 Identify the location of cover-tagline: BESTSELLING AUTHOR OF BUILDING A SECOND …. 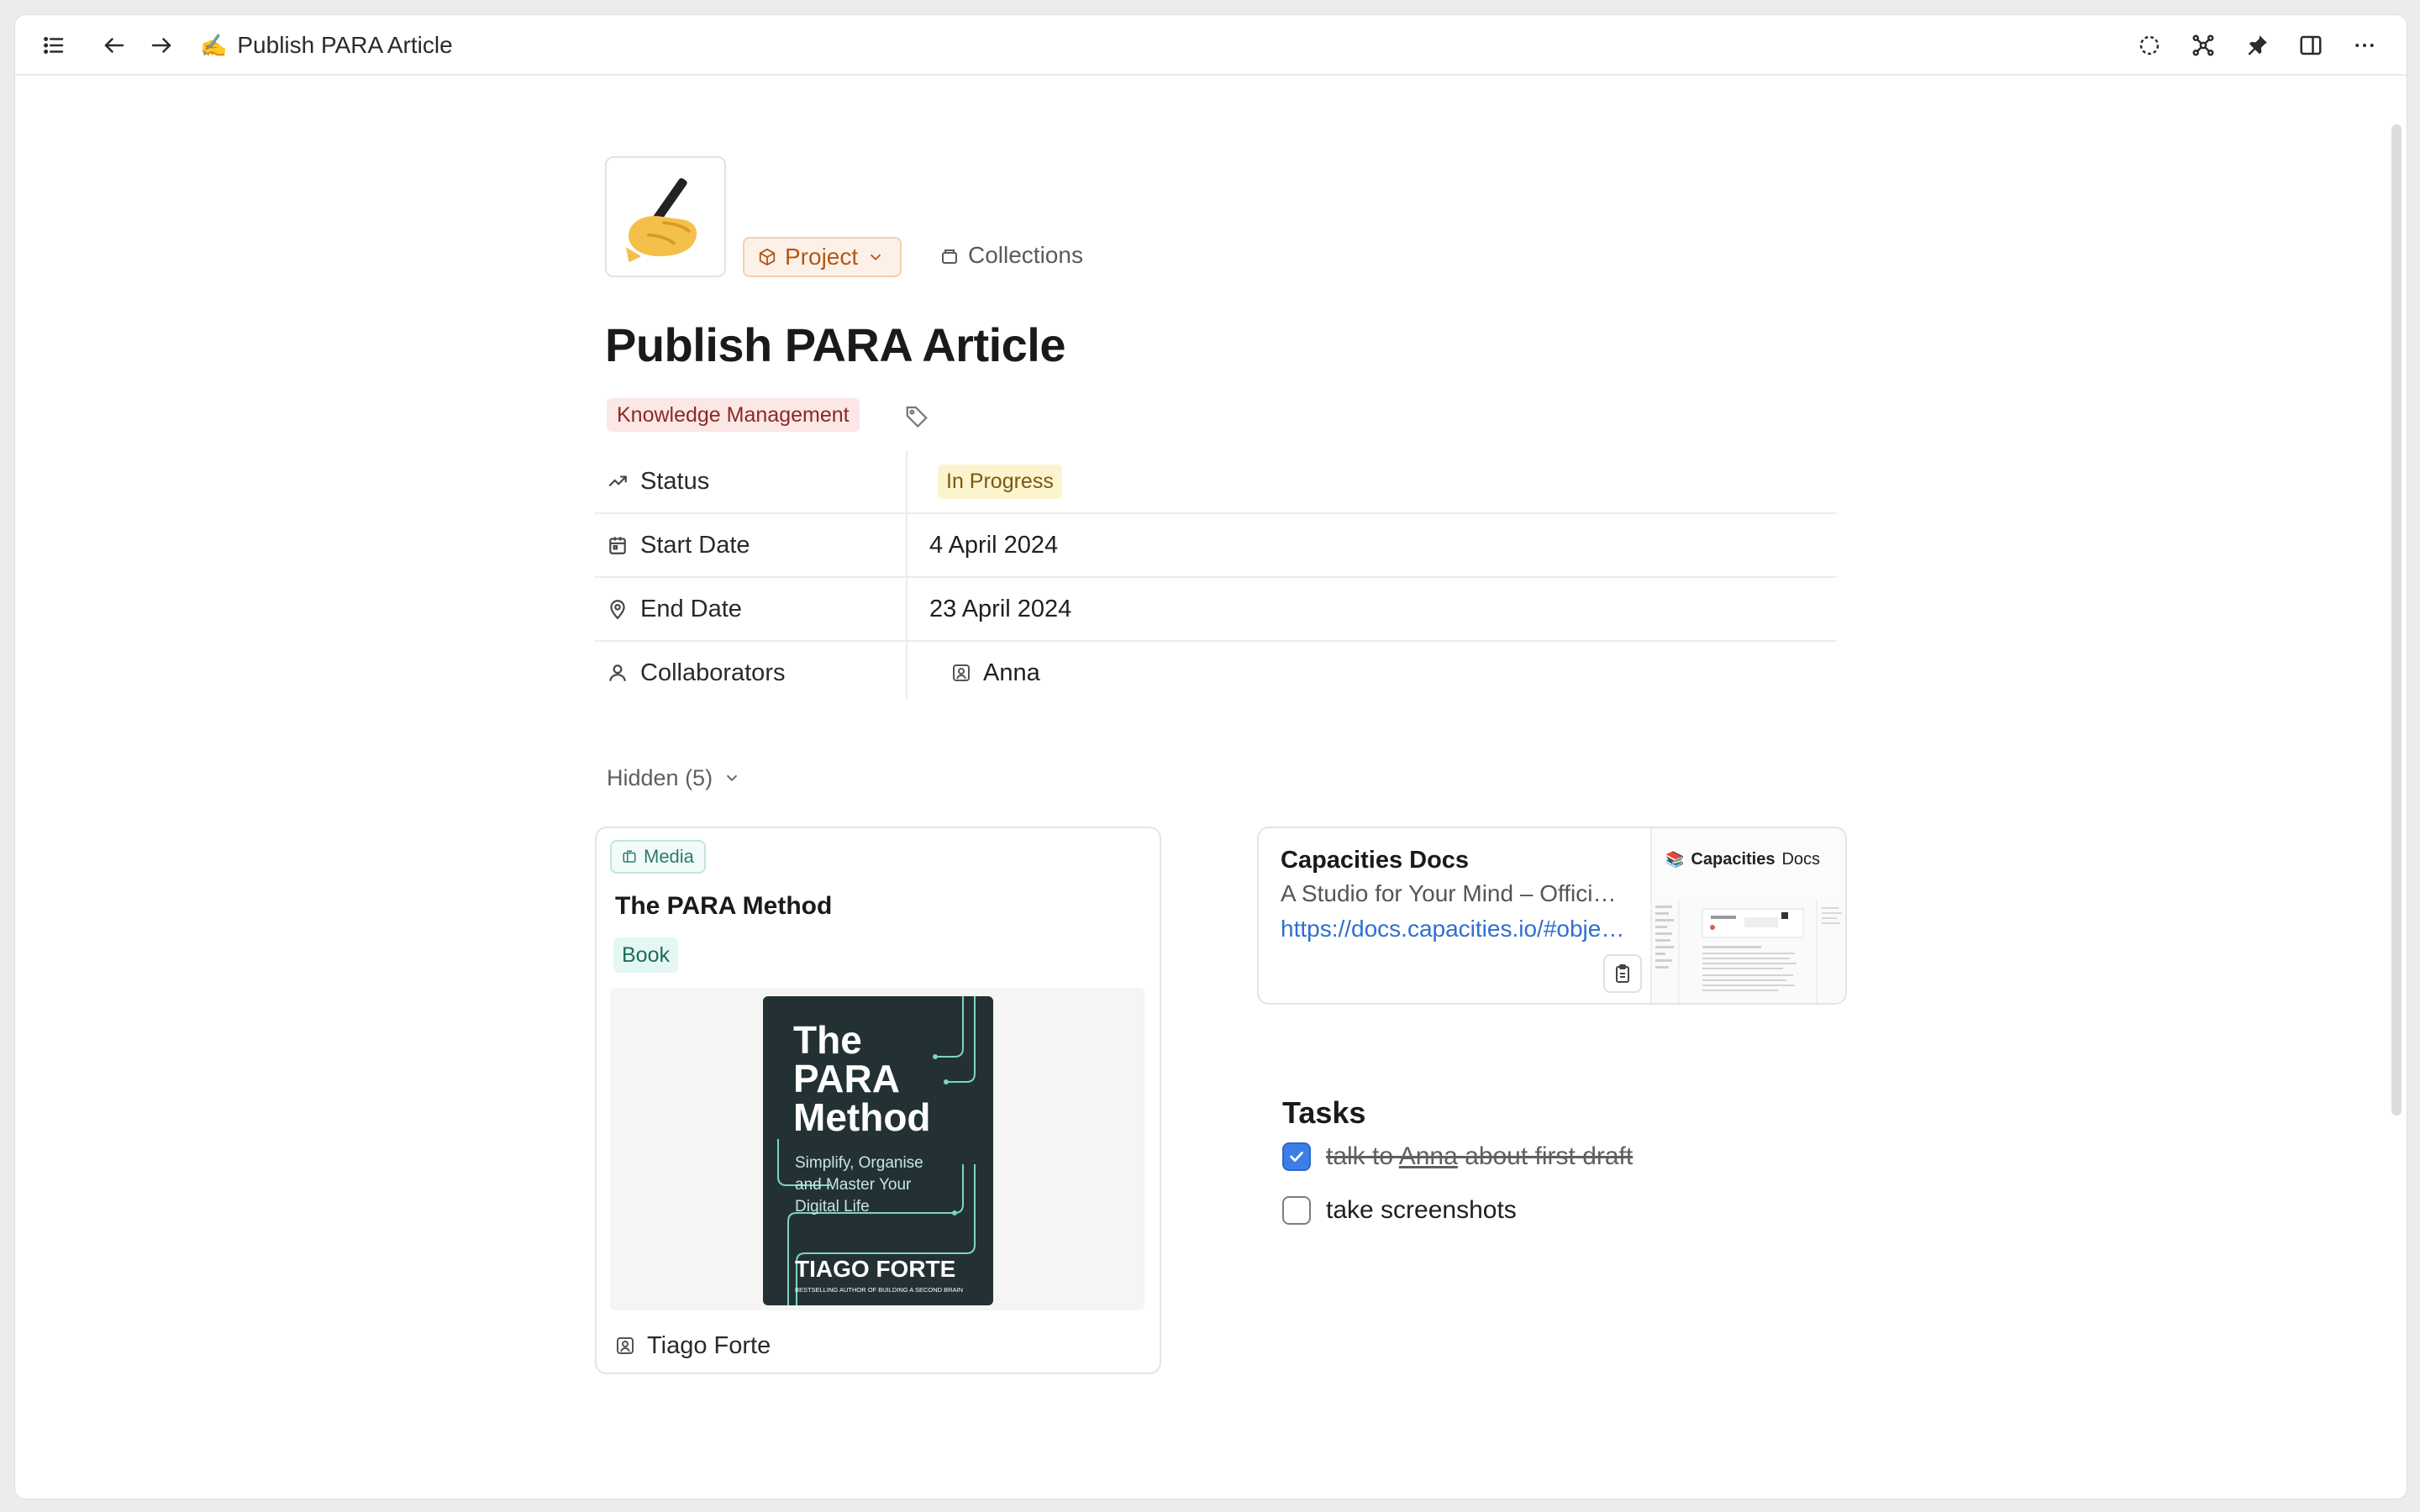
(879, 1290).